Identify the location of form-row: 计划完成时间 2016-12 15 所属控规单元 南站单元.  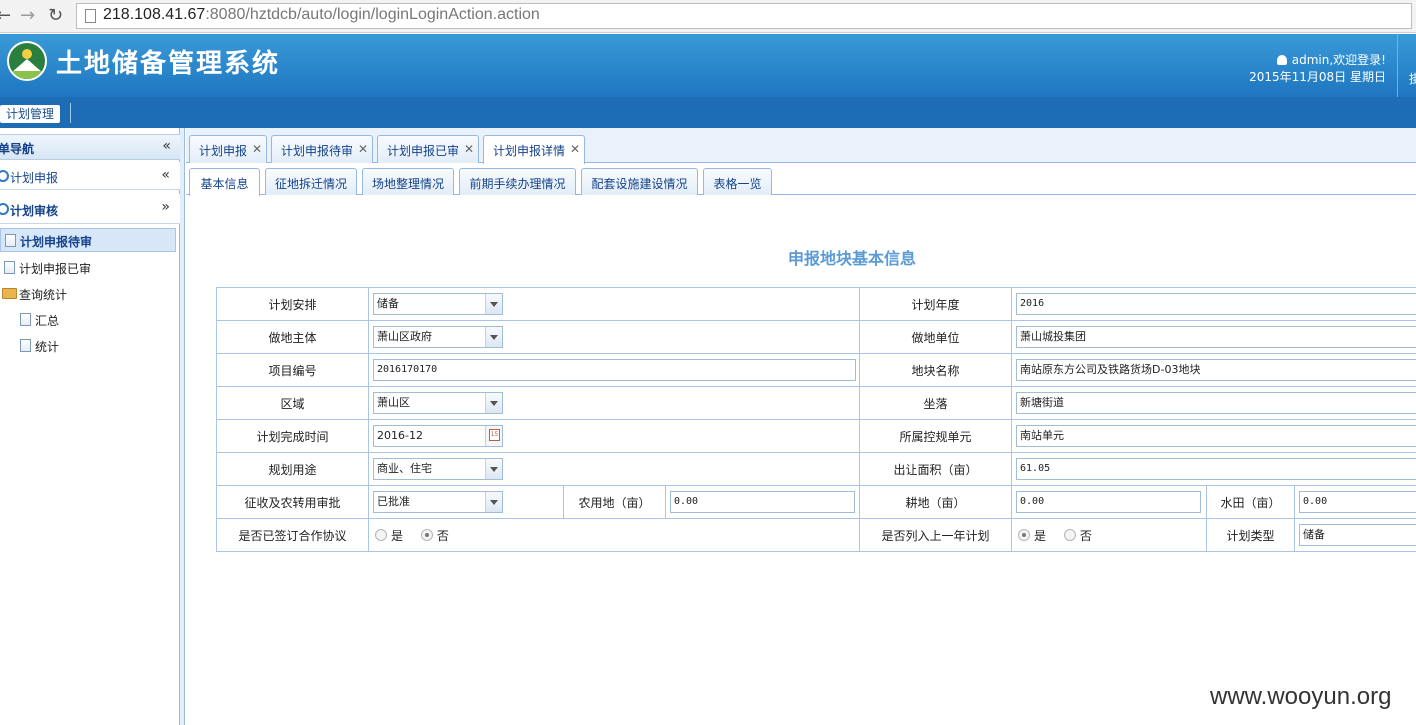
(816, 436).